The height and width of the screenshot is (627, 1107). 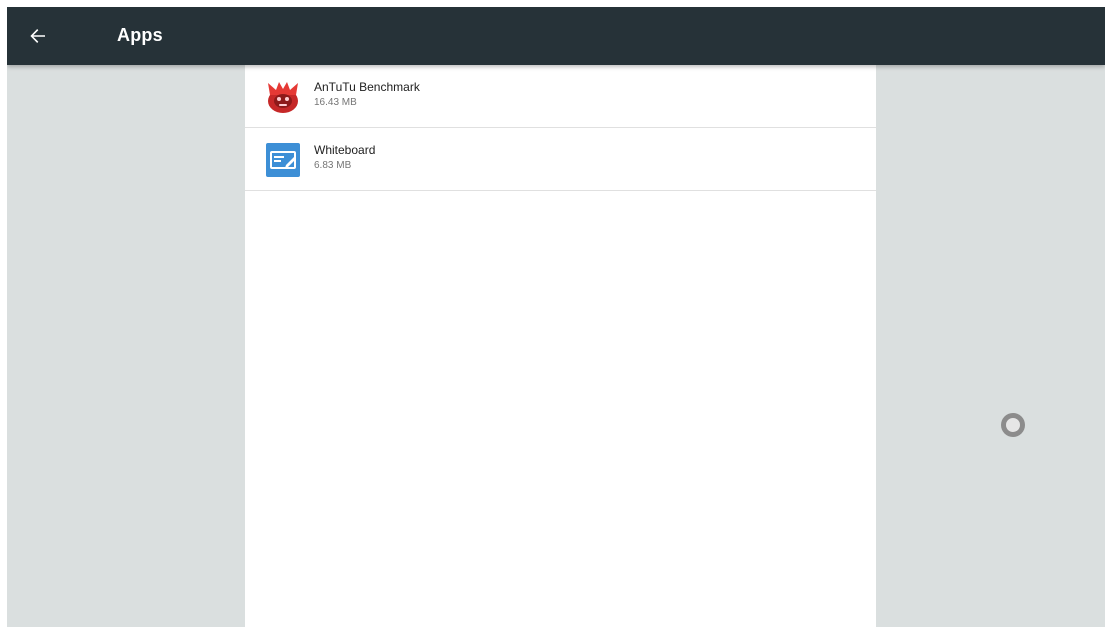 I want to click on app-name: AnTuTu Benchmark, so click(x=367, y=87).